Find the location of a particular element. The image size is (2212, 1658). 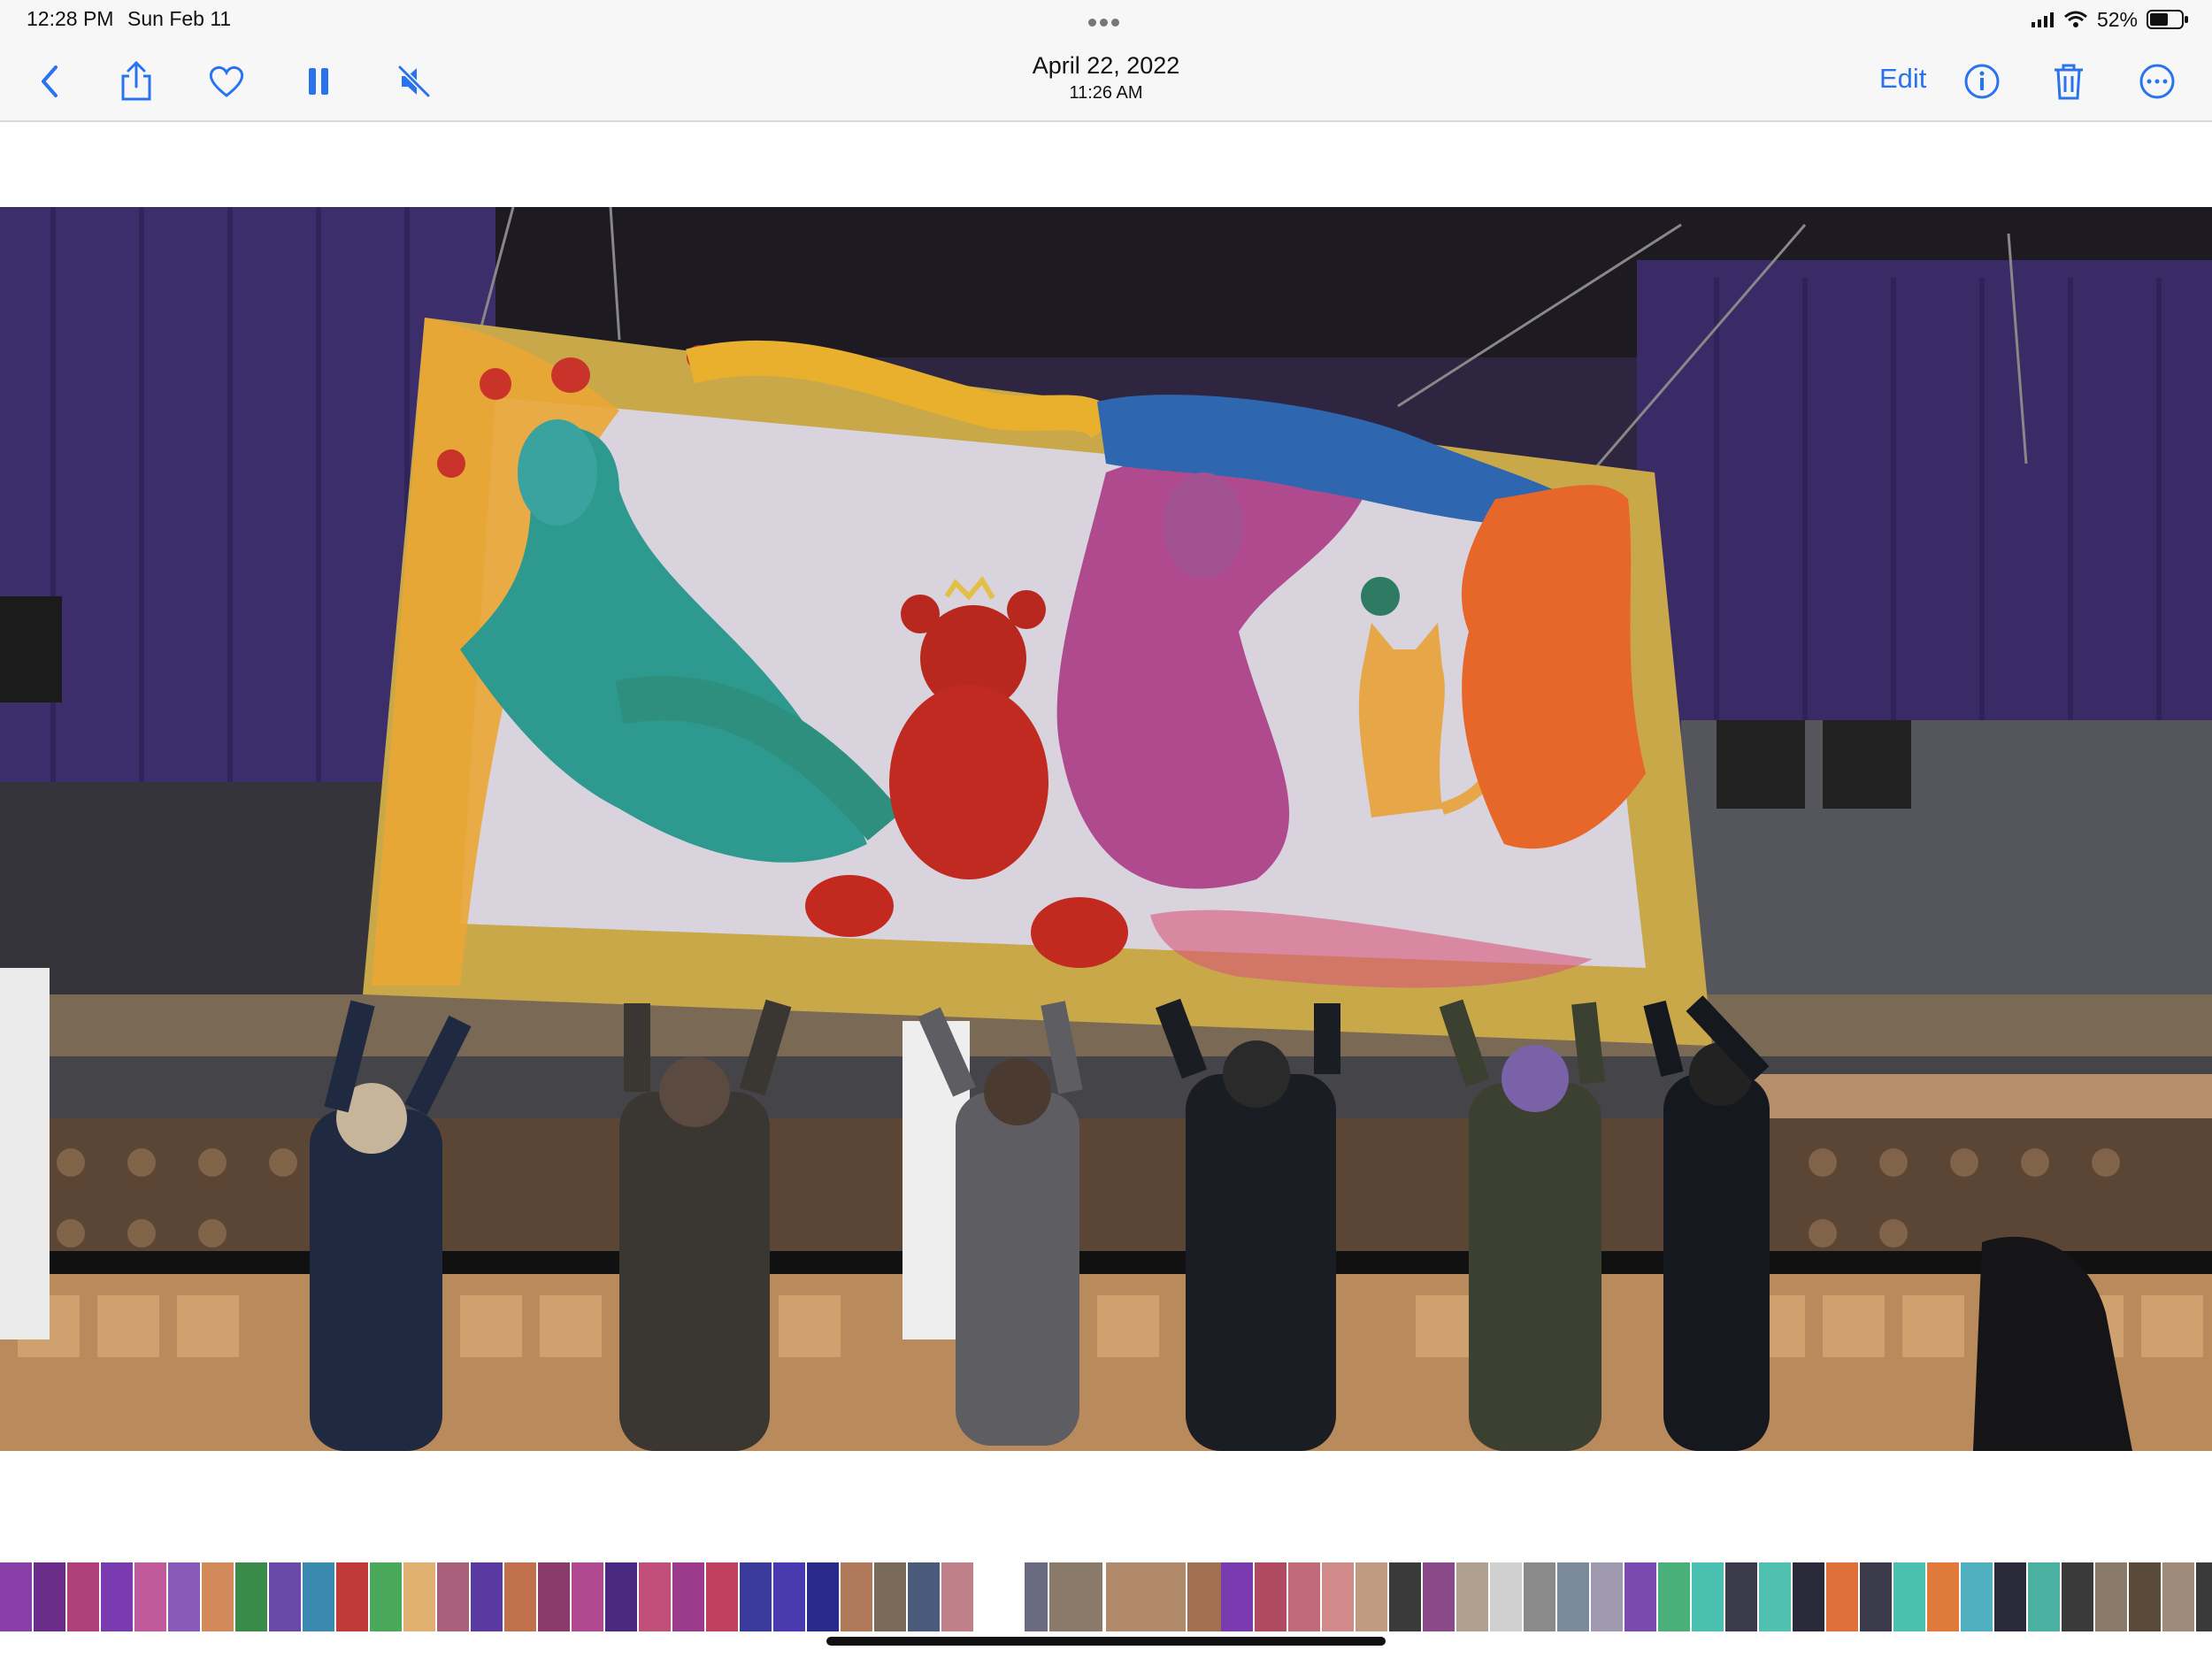

multitasking-dots-icon is located at coordinates (1107, 21).